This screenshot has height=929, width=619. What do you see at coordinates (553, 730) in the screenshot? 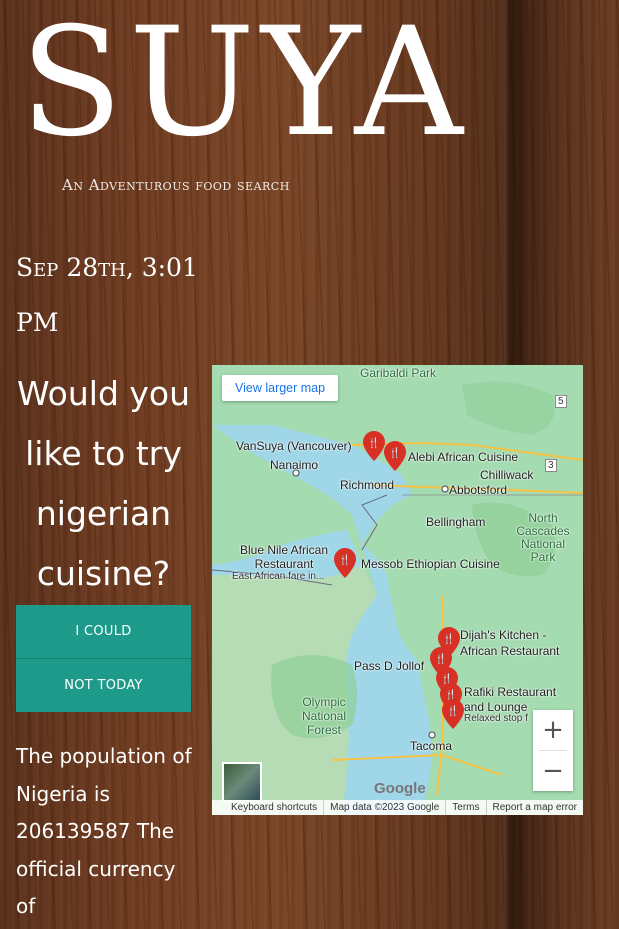
I see `zoom-in-button: +` at bounding box center [553, 730].